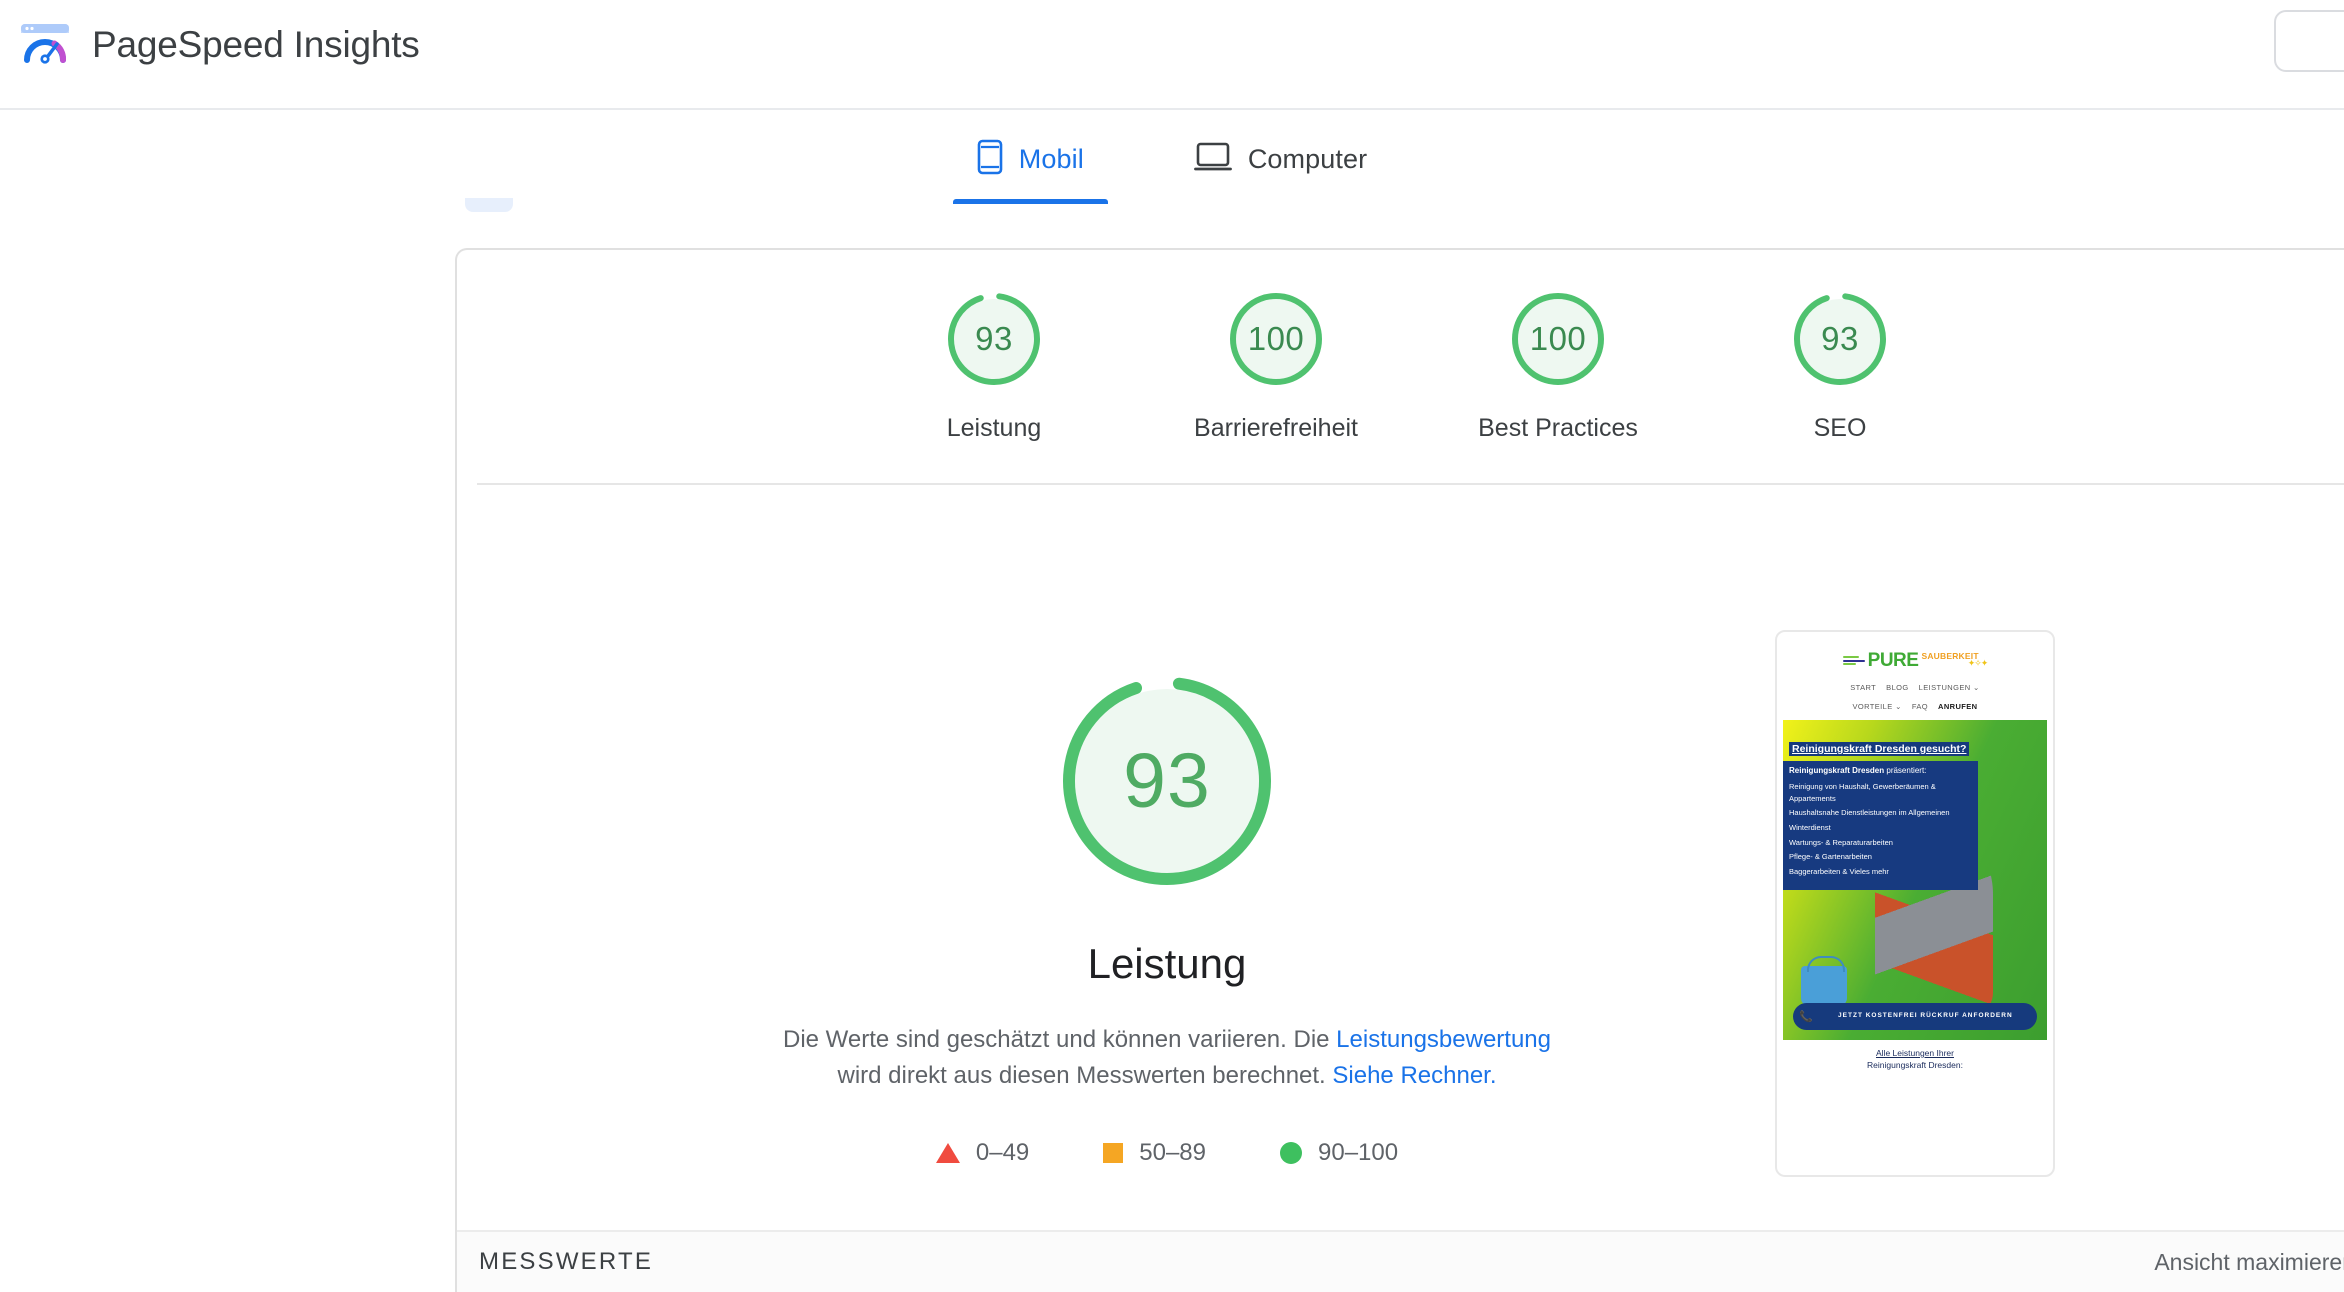 This screenshot has height=1292, width=2344. I want to click on tab-active-indicator, so click(1030, 201).